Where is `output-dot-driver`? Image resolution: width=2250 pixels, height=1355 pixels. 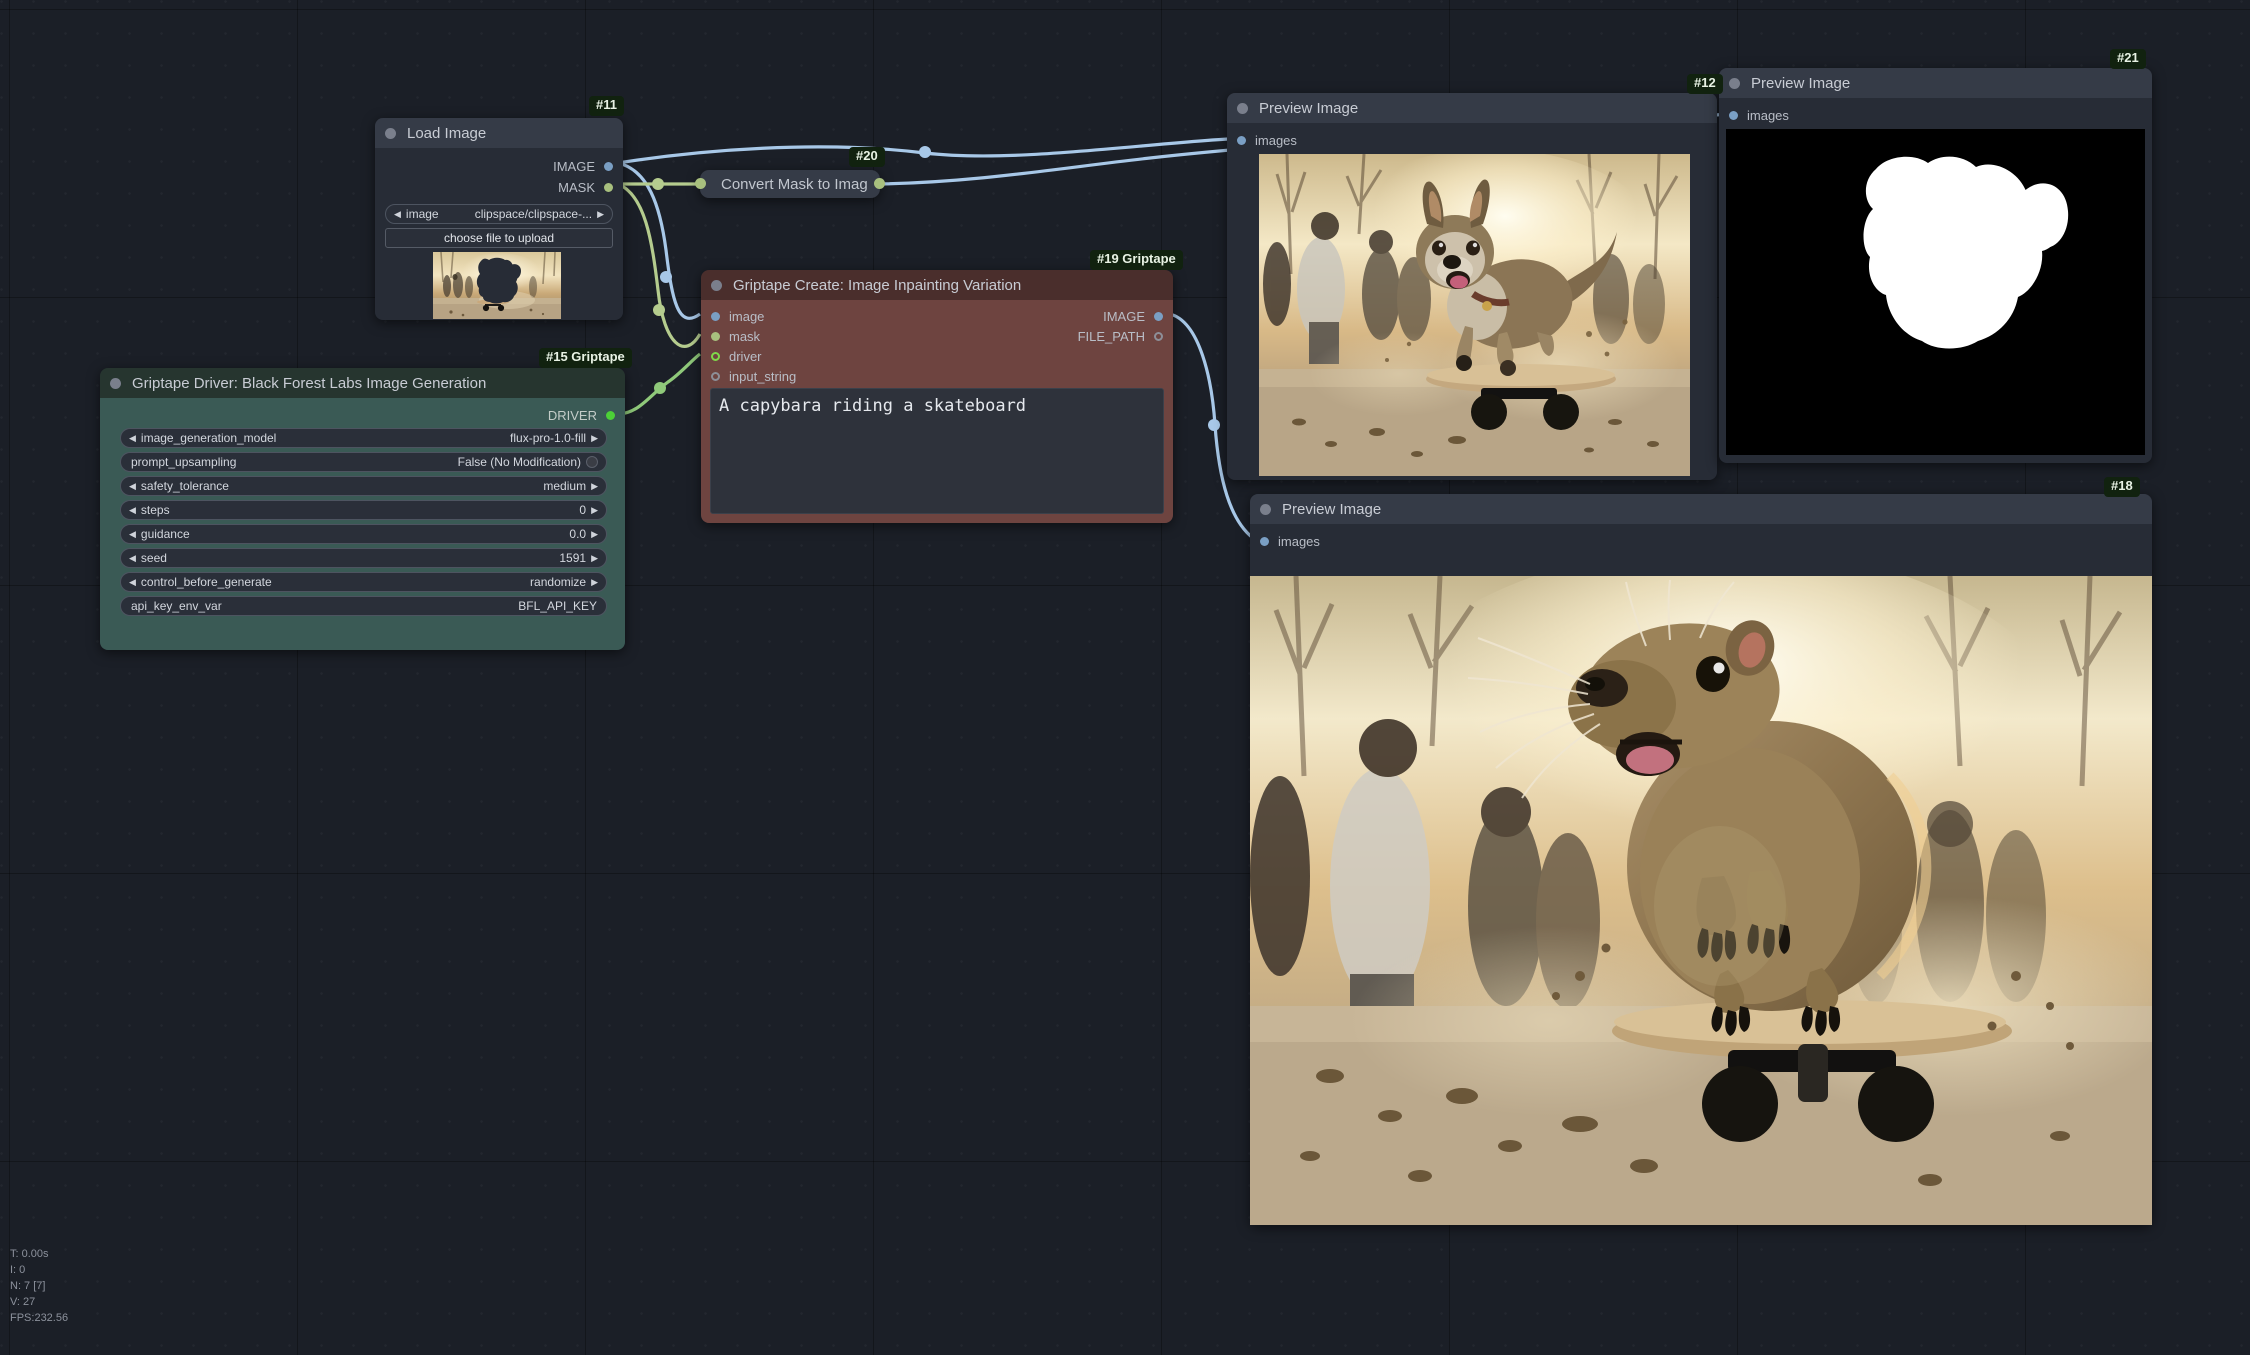
output-dot-driver is located at coordinates (610, 415).